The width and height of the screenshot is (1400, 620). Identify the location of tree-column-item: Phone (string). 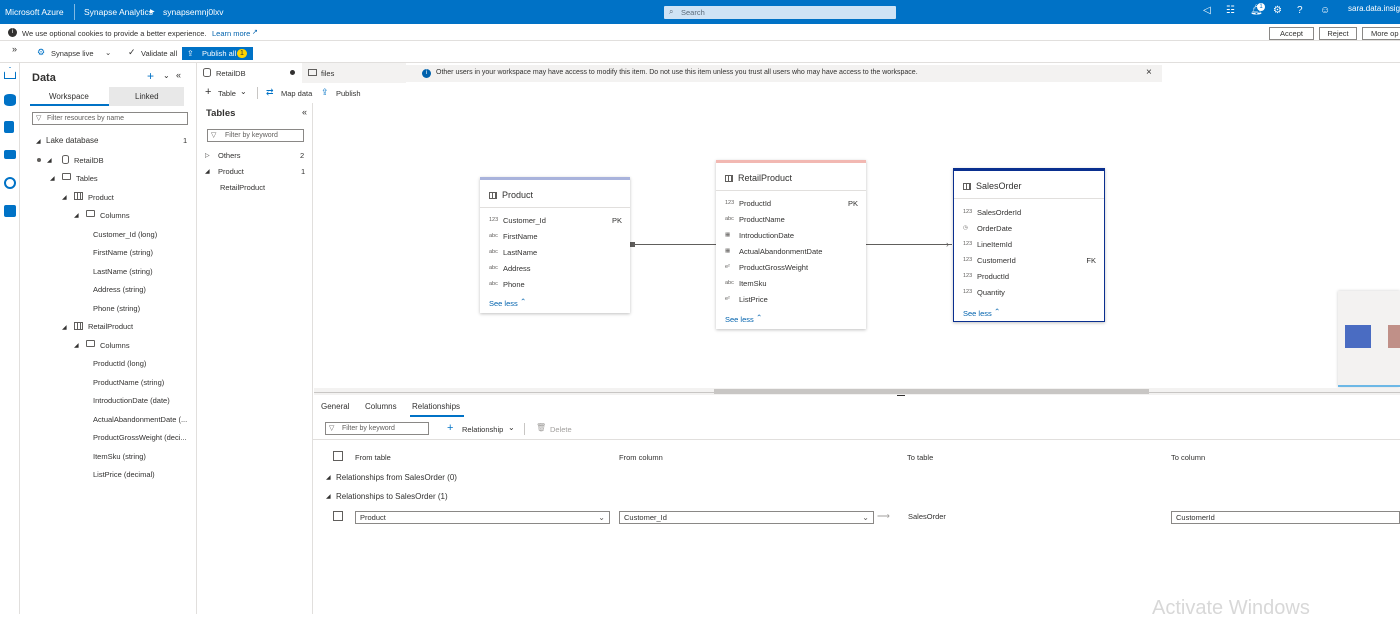
(116, 308).